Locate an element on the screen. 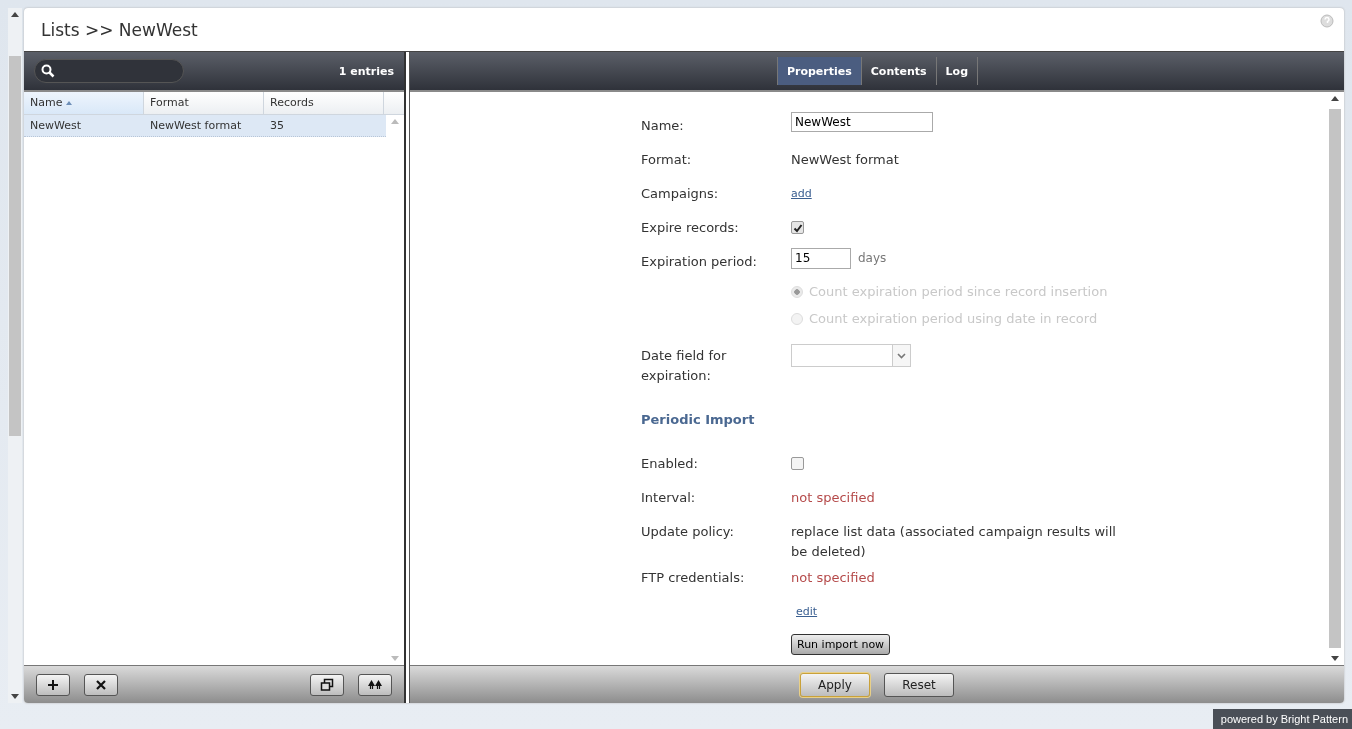 The width and height of the screenshot is (1352, 729). field-label: Name: is located at coordinates (662, 125).